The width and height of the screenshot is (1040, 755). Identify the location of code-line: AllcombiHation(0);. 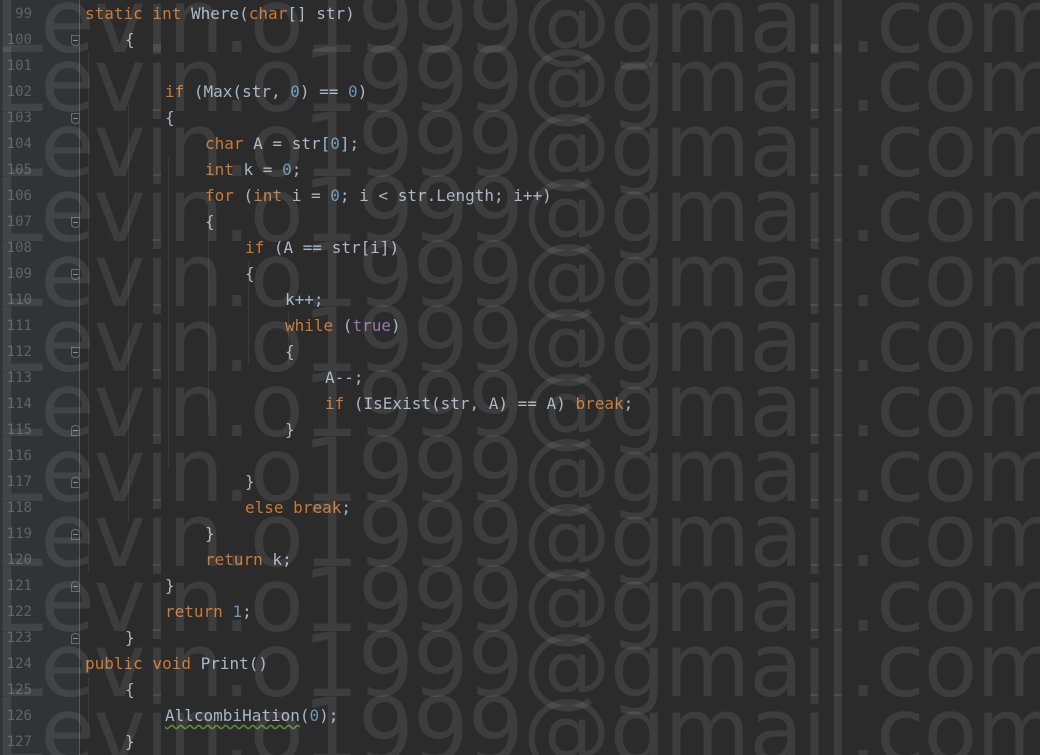
(251, 716).